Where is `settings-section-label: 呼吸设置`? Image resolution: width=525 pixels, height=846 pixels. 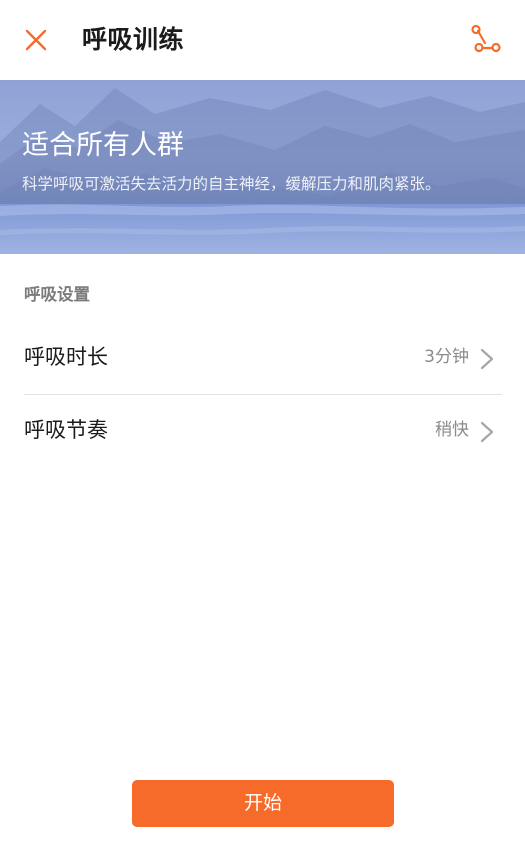
settings-section-label: 呼吸设置 is located at coordinates (57, 294).